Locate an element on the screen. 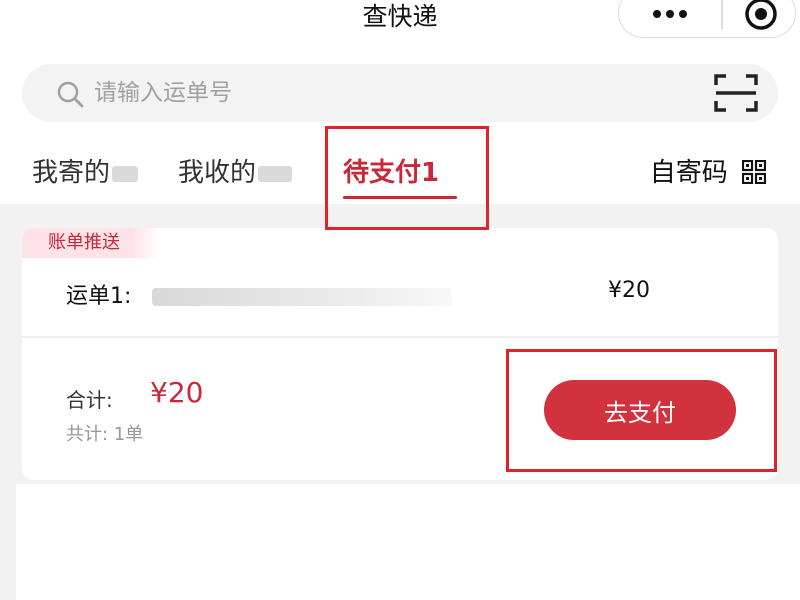 The image size is (800, 600). total-amount: ¥20 is located at coordinates (177, 392).